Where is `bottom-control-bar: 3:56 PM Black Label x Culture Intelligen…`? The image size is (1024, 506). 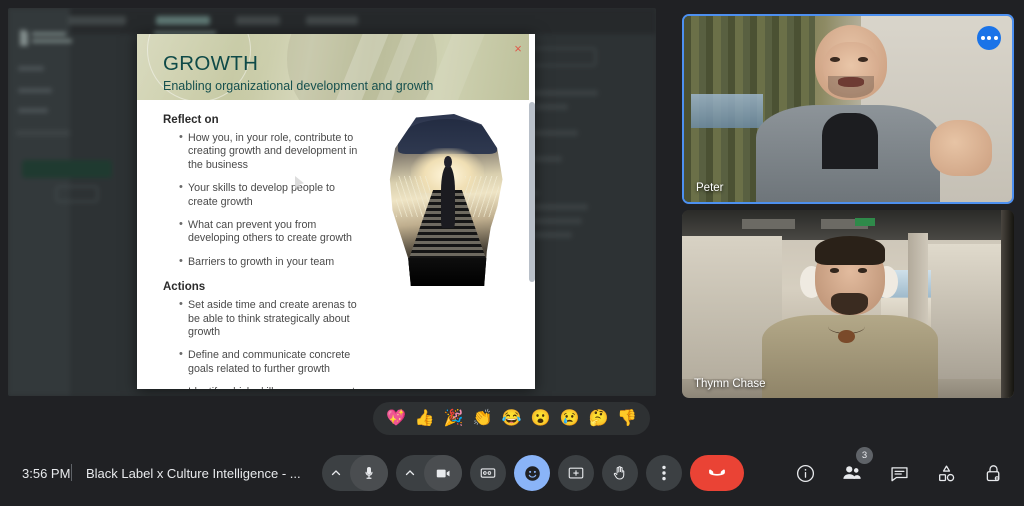
bottom-control-bar: 3:56 PM Black Label x Culture Intelligen… is located at coordinates (512, 473).